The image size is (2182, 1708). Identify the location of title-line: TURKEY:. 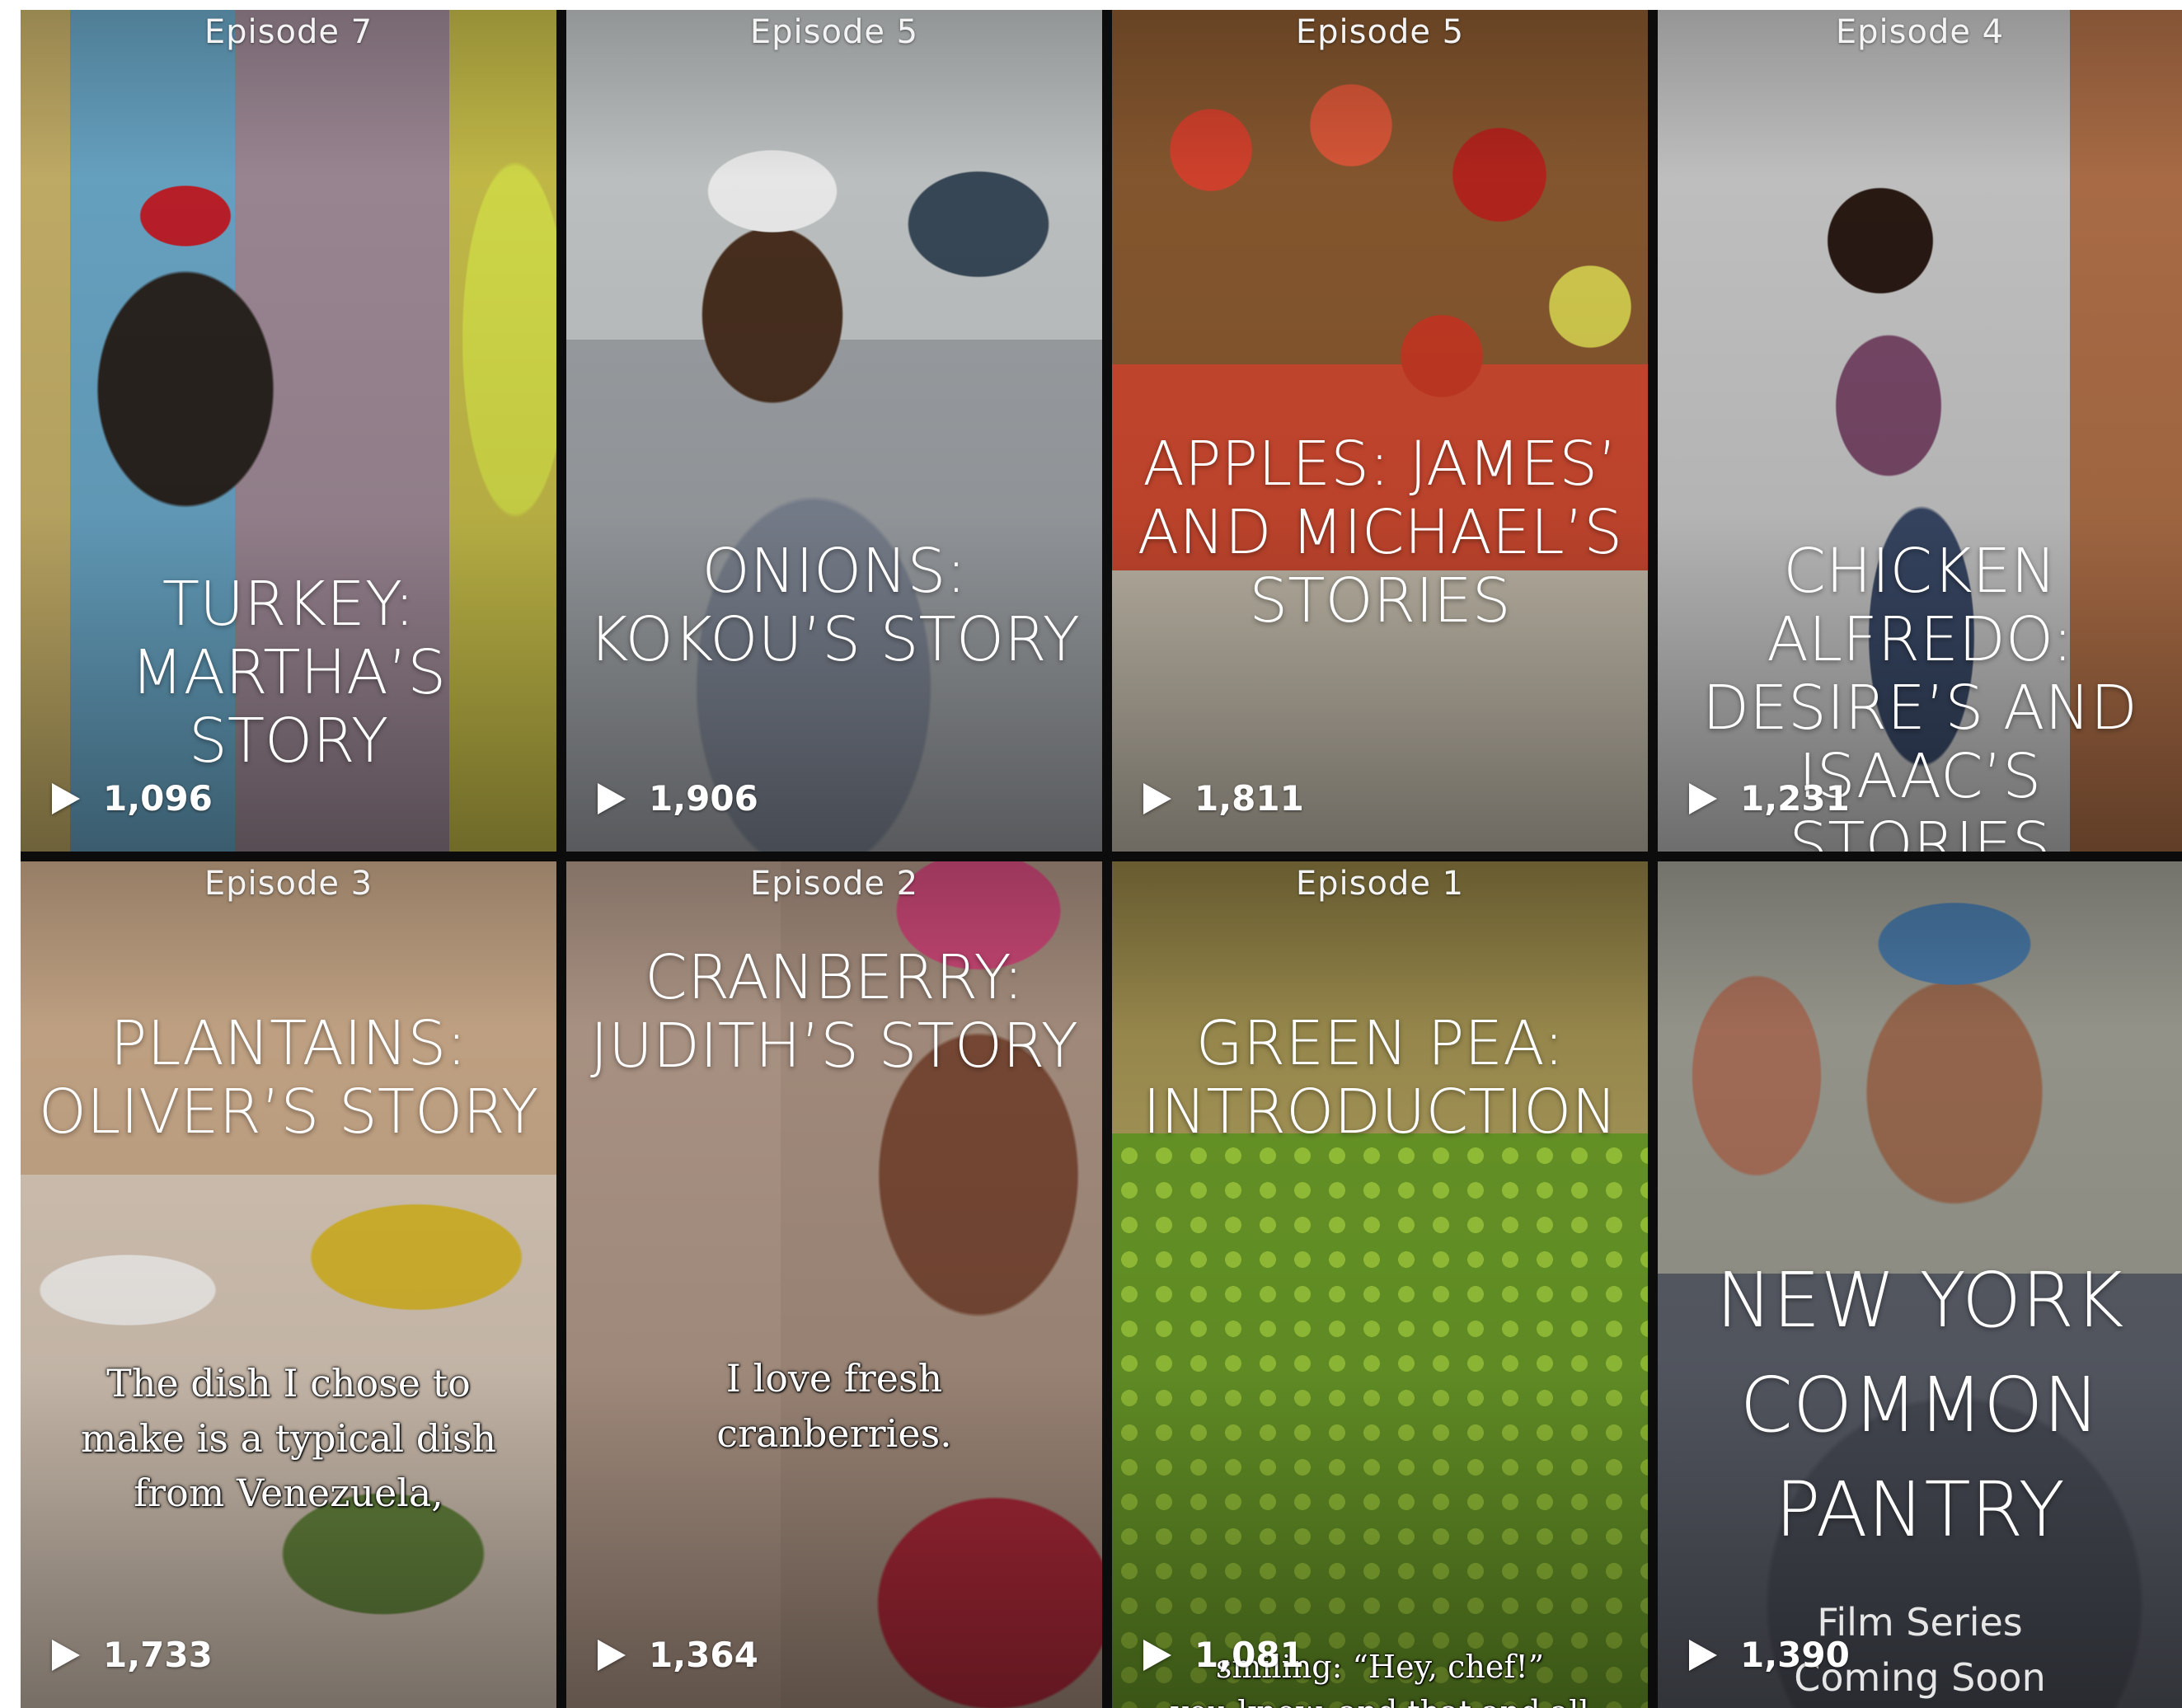
(288, 604).